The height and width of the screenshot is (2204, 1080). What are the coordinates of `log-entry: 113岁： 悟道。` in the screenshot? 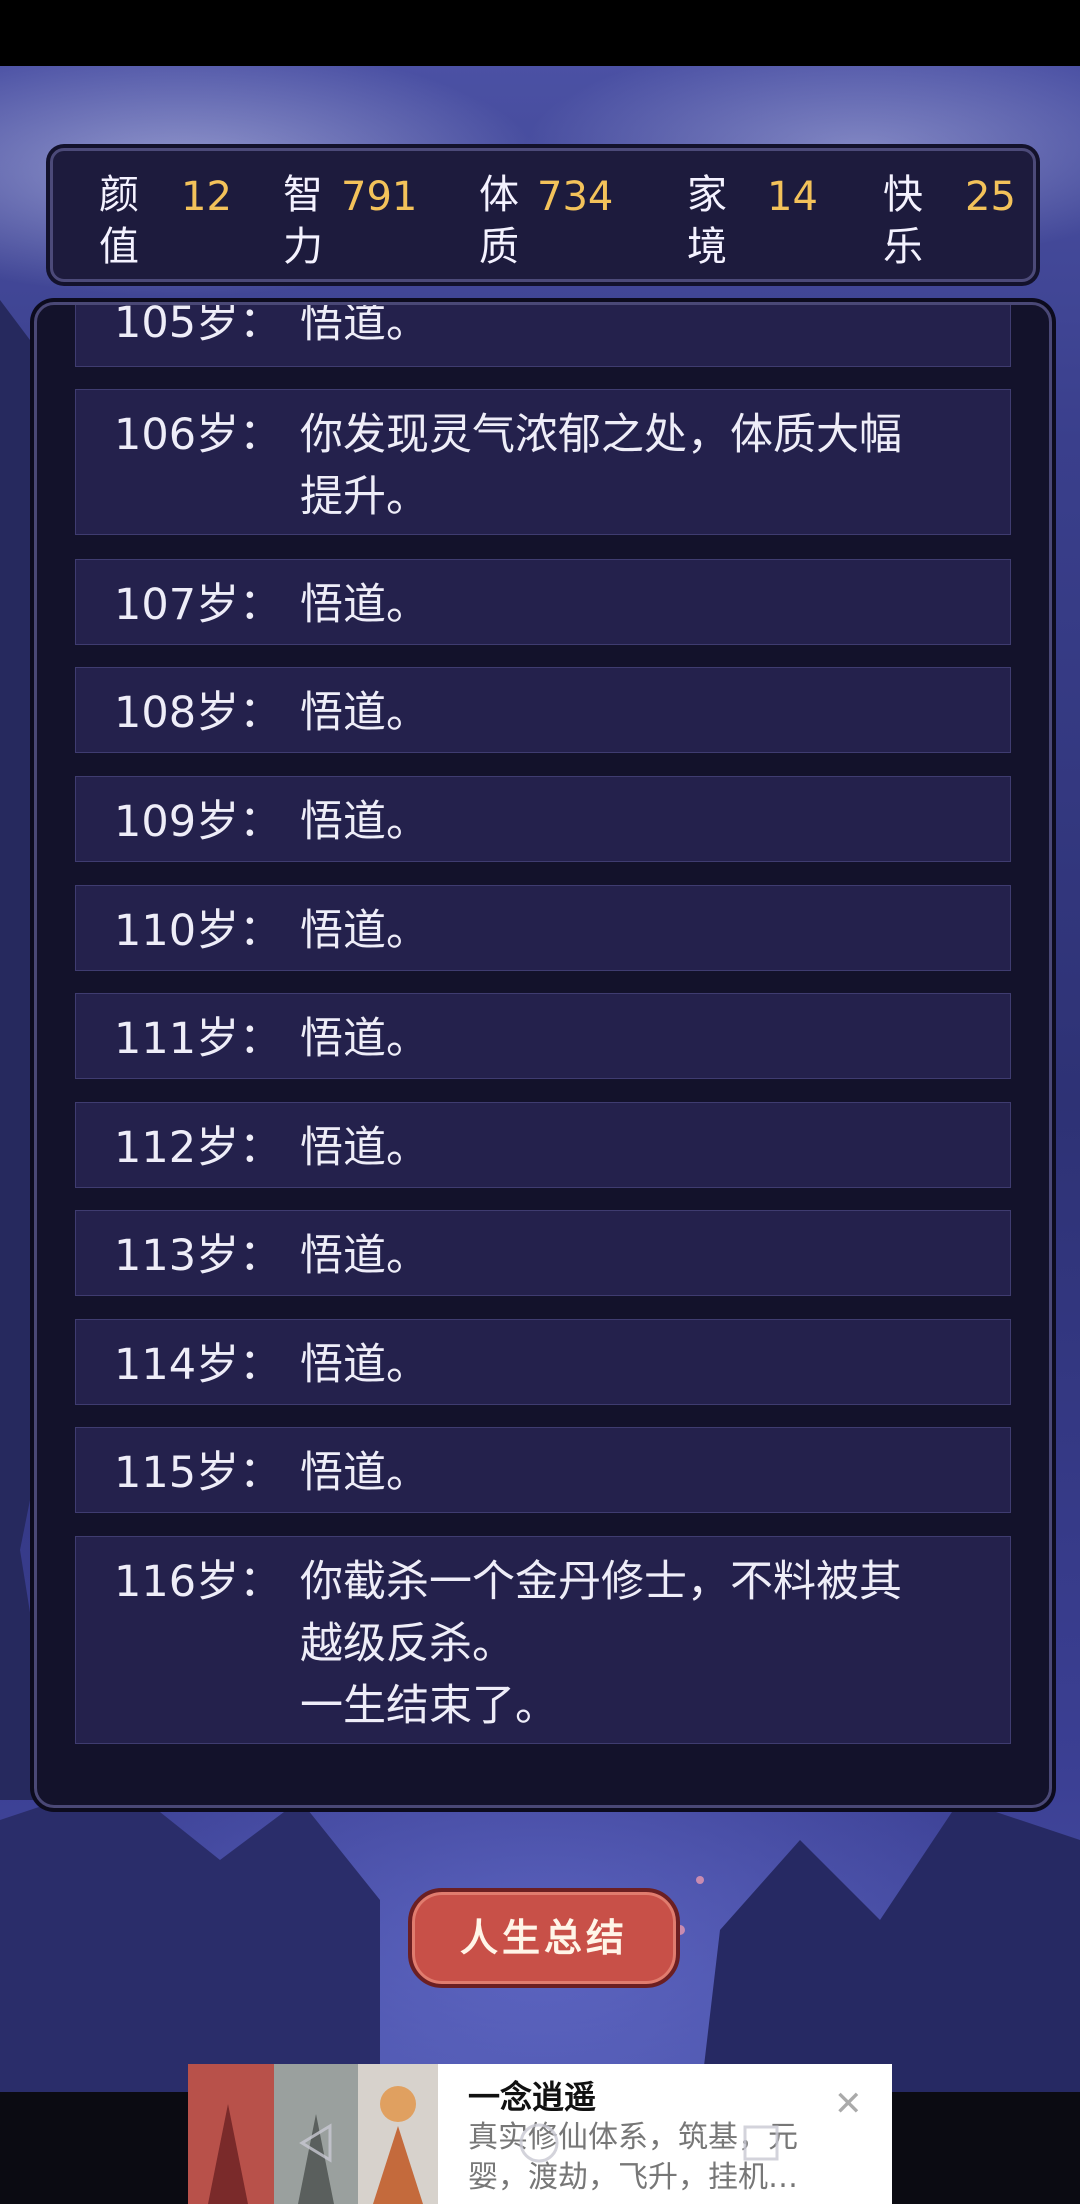 It's located at (543, 1253).